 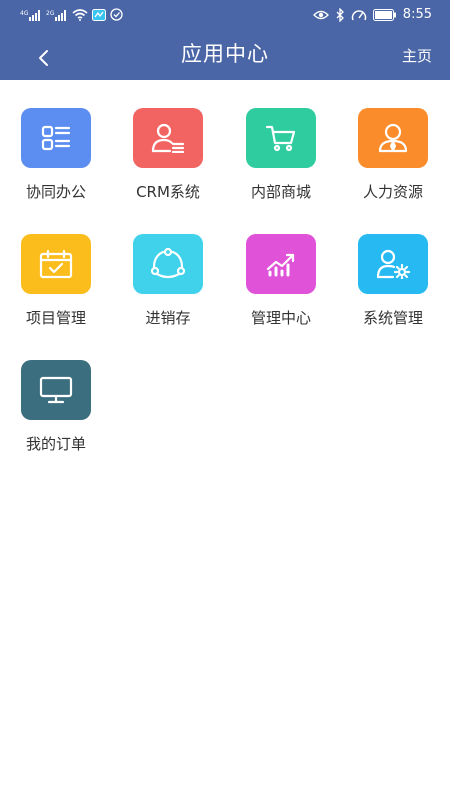 I want to click on app-tile-crm: CRM系统, so click(x=168, y=140).